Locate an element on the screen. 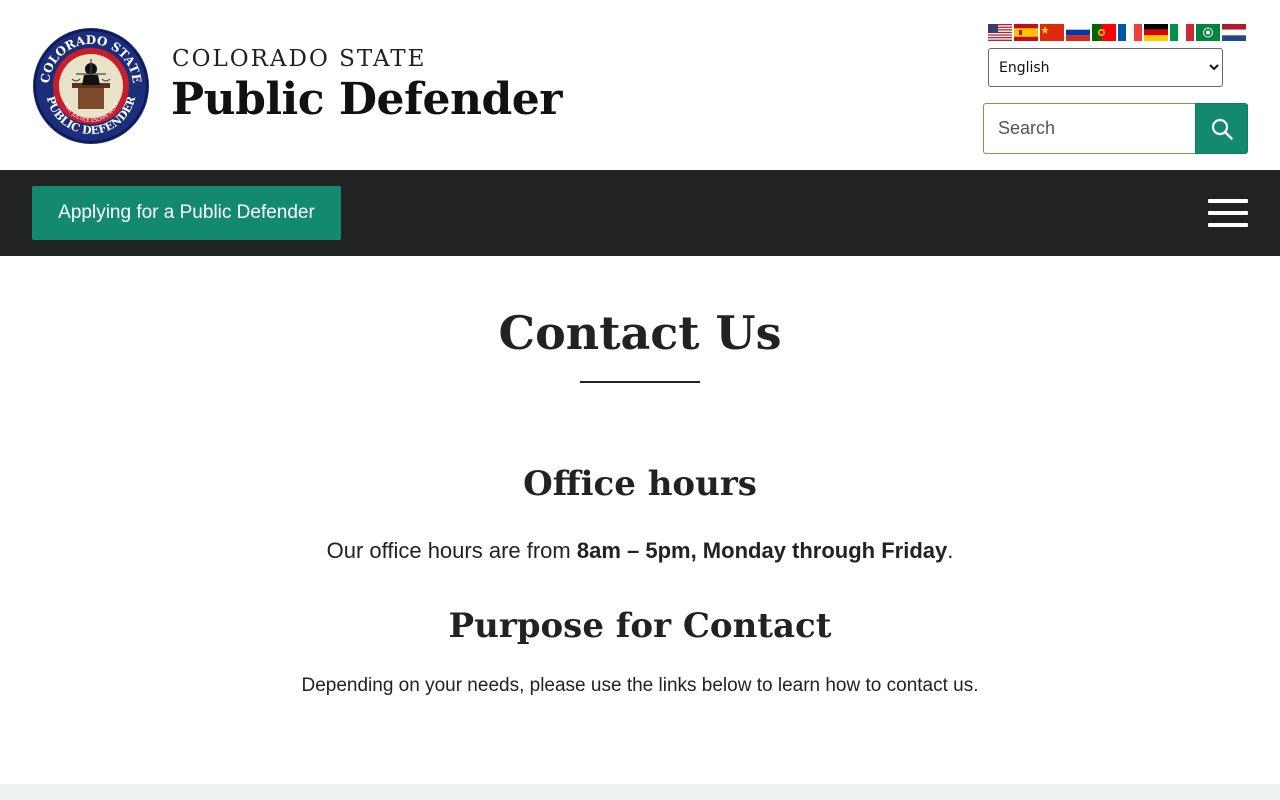 The image size is (1280, 800). hamburger-menu-icon is located at coordinates (1227, 213).